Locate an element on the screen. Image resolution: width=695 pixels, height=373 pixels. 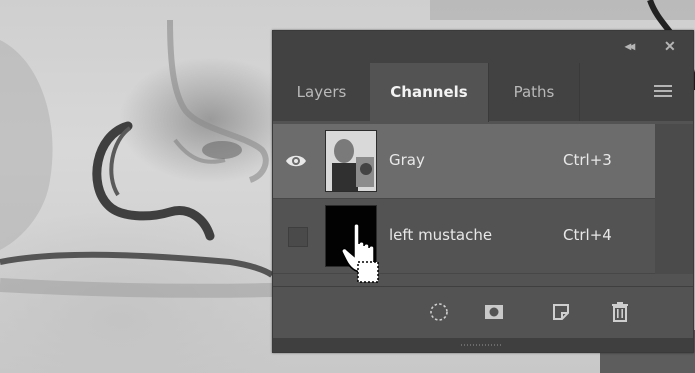
collapse-icon: ◂◂ is located at coordinates (630, 46).